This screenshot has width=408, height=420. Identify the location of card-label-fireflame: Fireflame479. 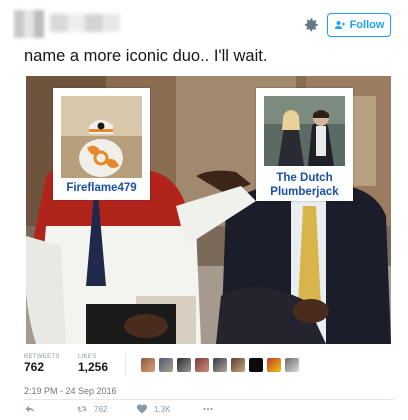
(101, 188).